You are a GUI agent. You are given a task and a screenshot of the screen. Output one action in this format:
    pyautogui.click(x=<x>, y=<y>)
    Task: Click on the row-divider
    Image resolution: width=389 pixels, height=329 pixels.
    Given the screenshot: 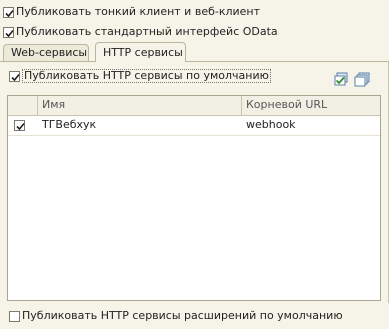 What is the action you would take?
    pyautogui.click(x=194, y=135)
    